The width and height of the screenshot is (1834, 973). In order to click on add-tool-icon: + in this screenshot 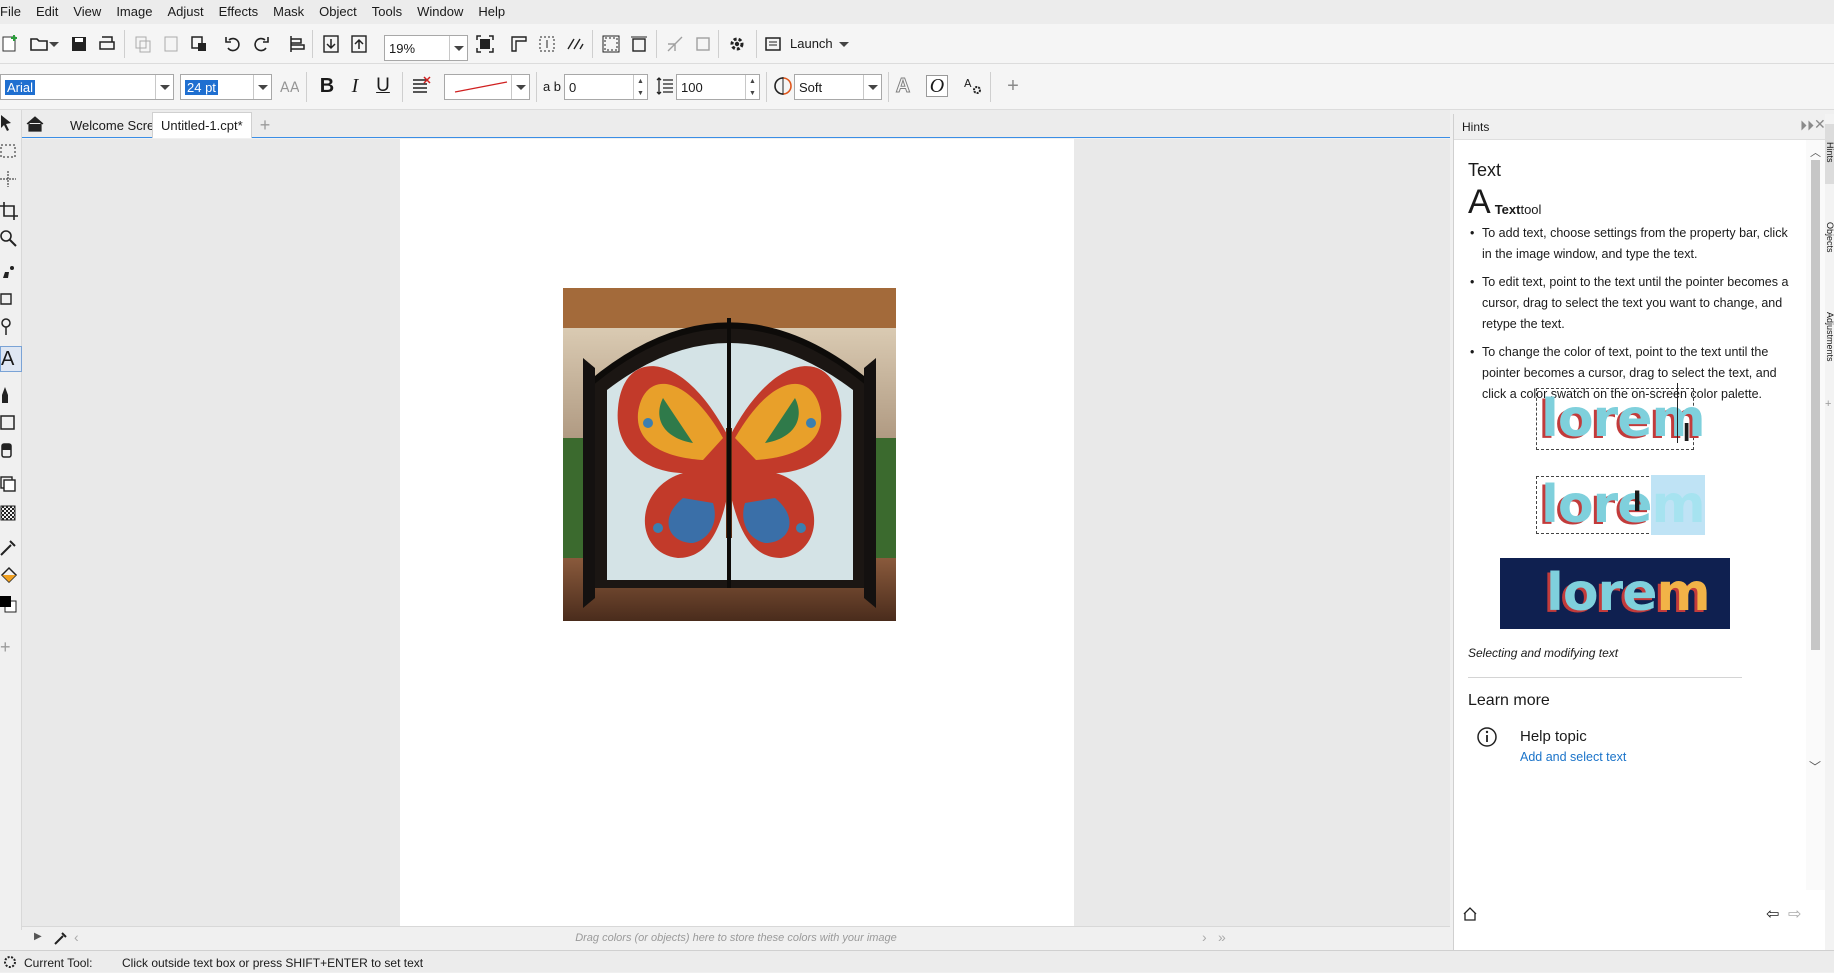, I will do `click(11, 647)`.